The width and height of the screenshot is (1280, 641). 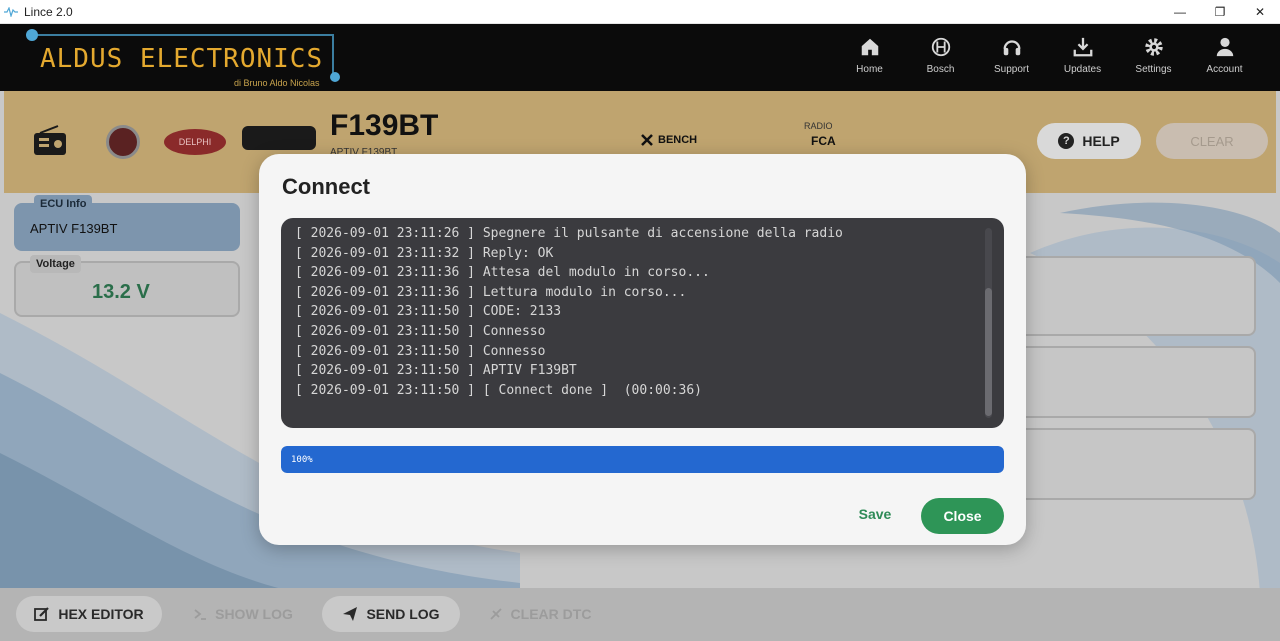 I want to click on download-icon, so click(x=1082, y=47).